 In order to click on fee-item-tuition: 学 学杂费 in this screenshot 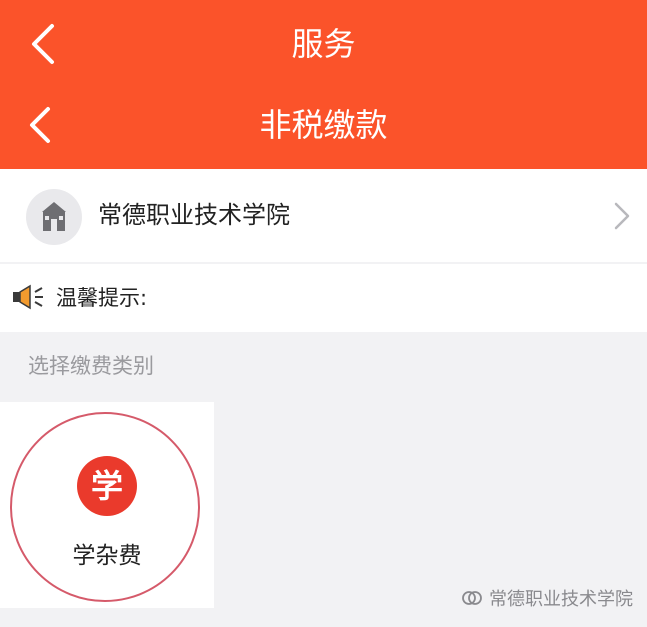, I will do `click(107, 505)`.